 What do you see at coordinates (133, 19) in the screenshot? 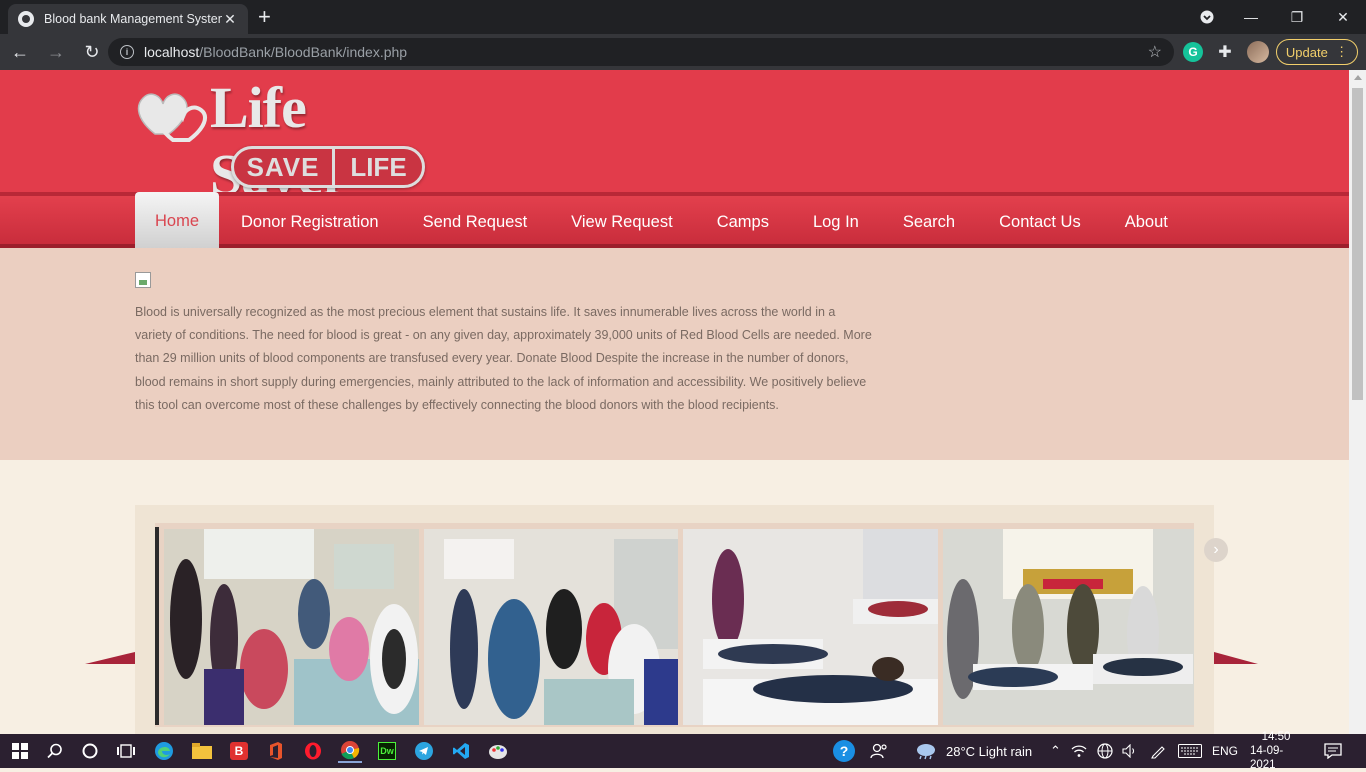
I see `tab-title: Blood bank Management System` at bounding box center [133, 19].